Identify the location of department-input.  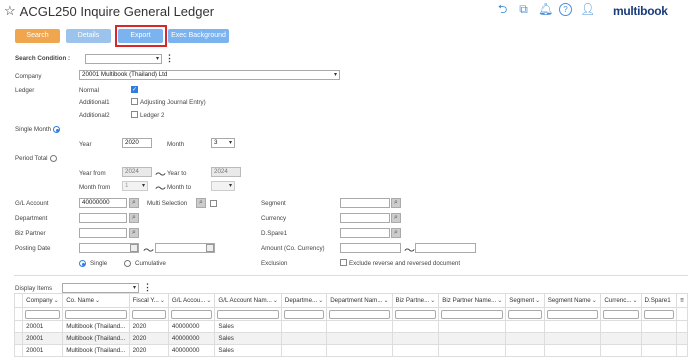
(103, 218).